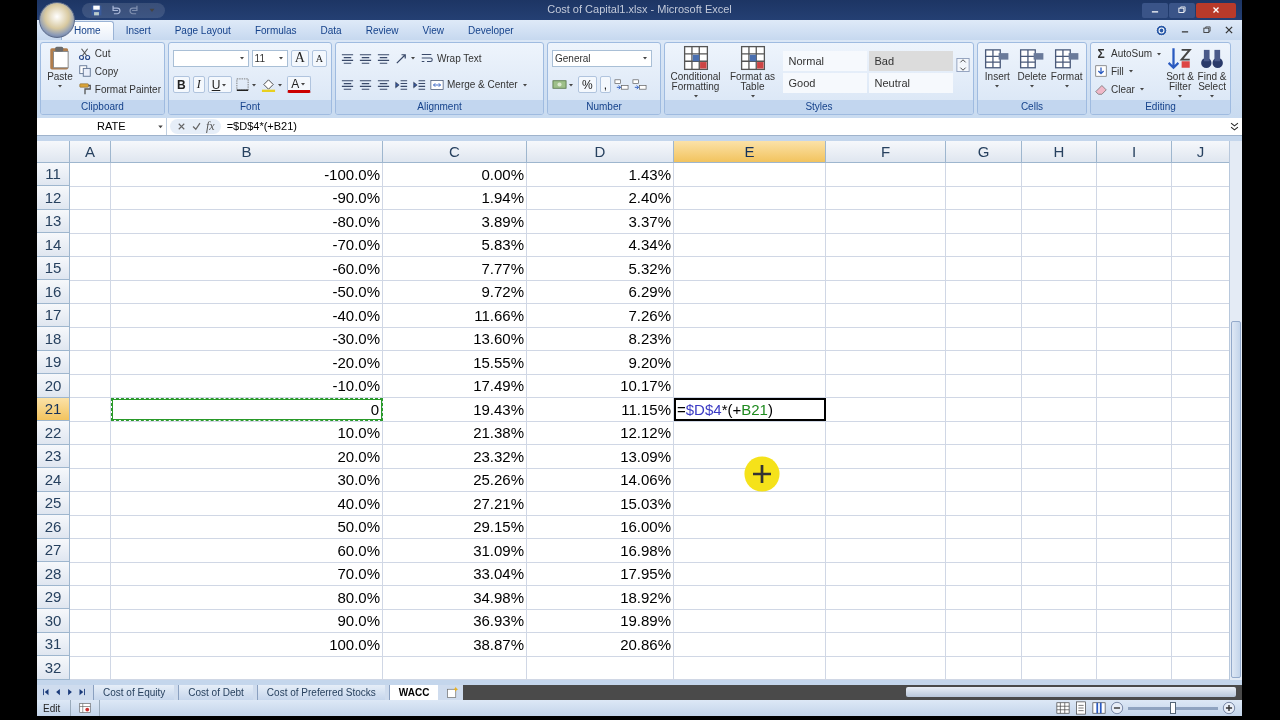  I want to click on column-header: C, so click(455, 151).